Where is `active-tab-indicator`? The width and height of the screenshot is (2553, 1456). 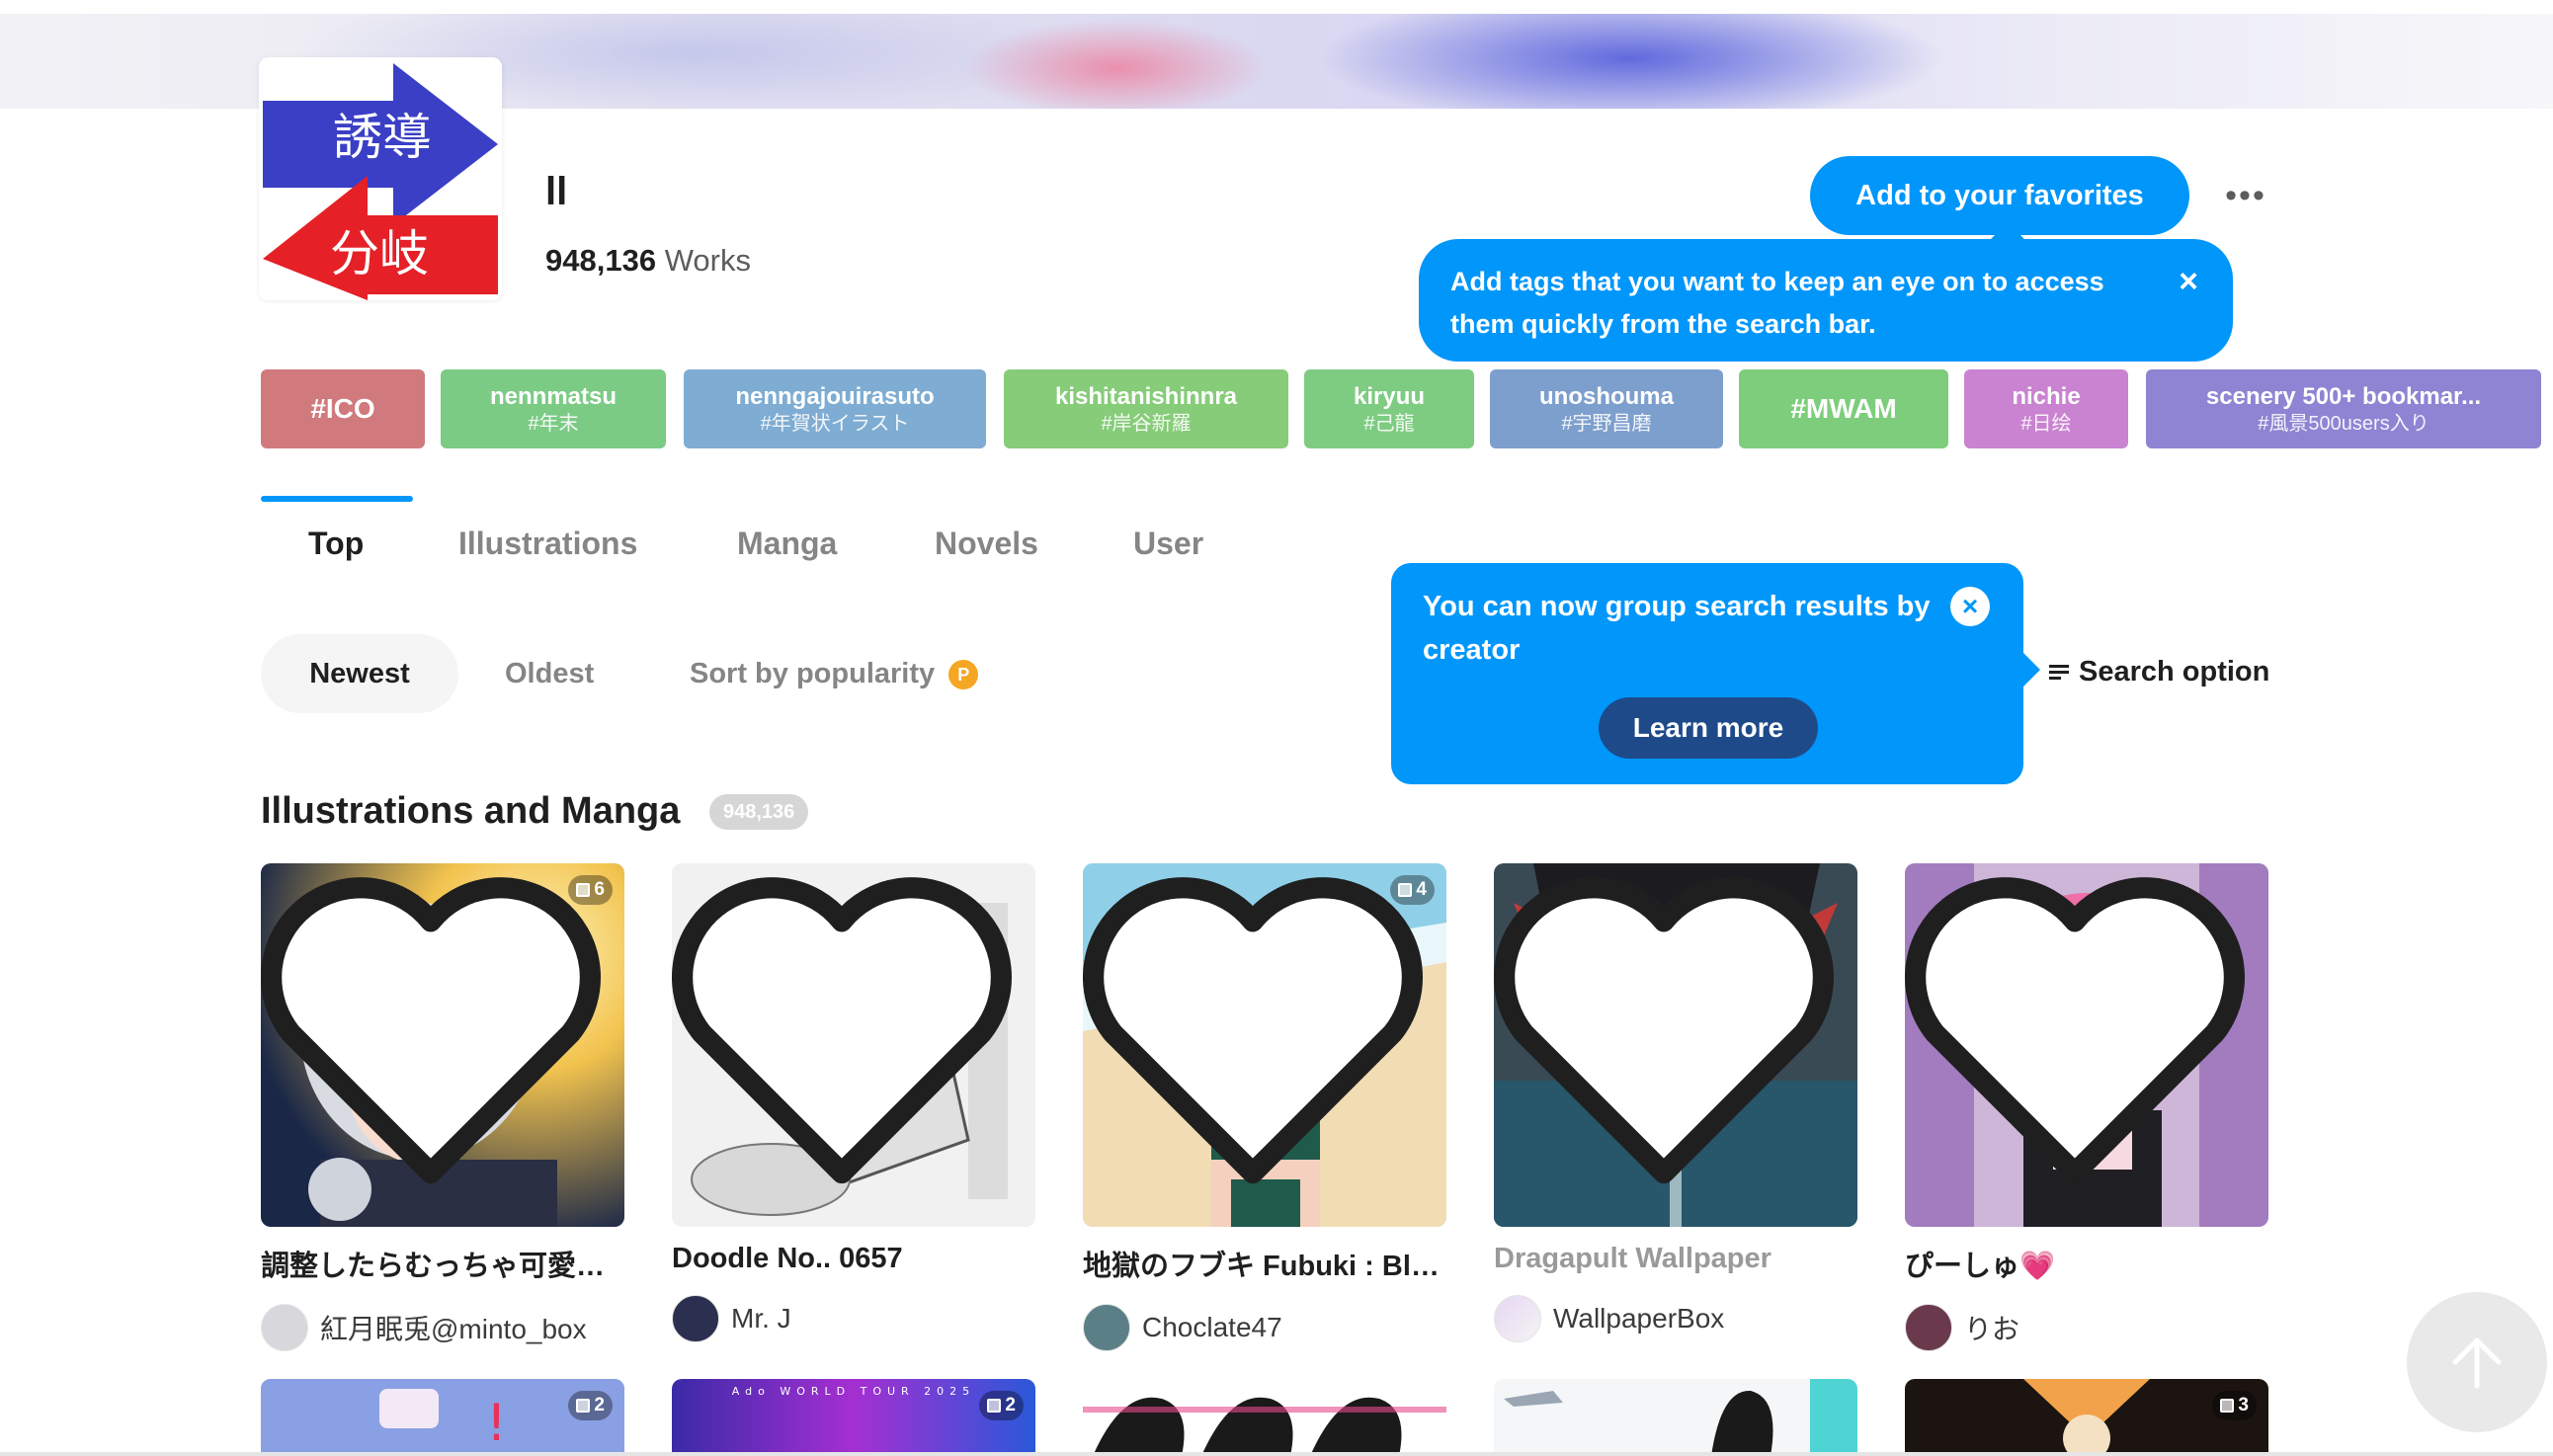
active-tab-indicator is located at coordinates (337, 499).